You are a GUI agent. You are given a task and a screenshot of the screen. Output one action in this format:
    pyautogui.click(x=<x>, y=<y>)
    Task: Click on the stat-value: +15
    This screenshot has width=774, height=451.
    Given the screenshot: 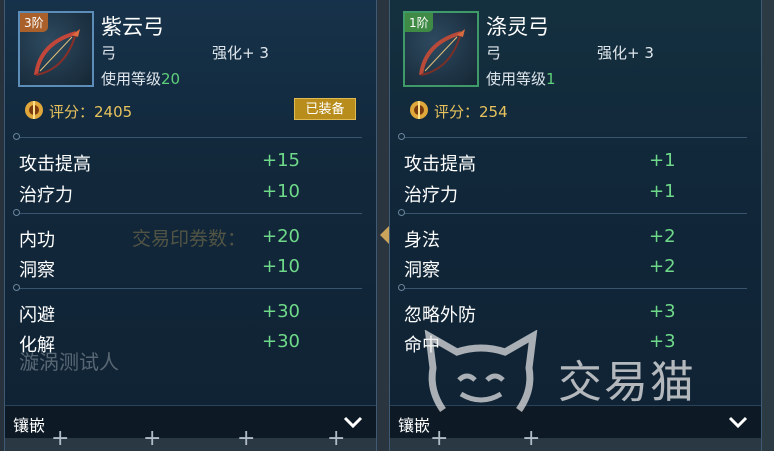 What is the action you would take?
    pyautogui.click(x=281, y=160)
    